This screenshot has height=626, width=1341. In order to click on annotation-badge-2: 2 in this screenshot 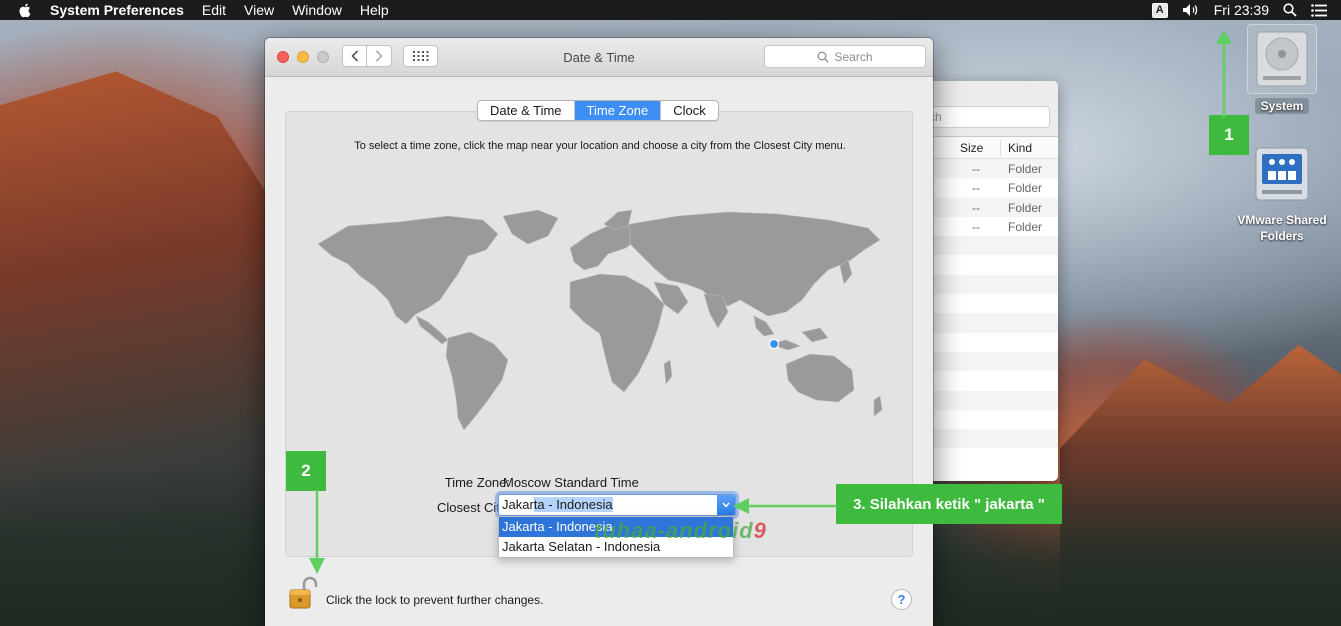, I will do `click(306, 471)`.